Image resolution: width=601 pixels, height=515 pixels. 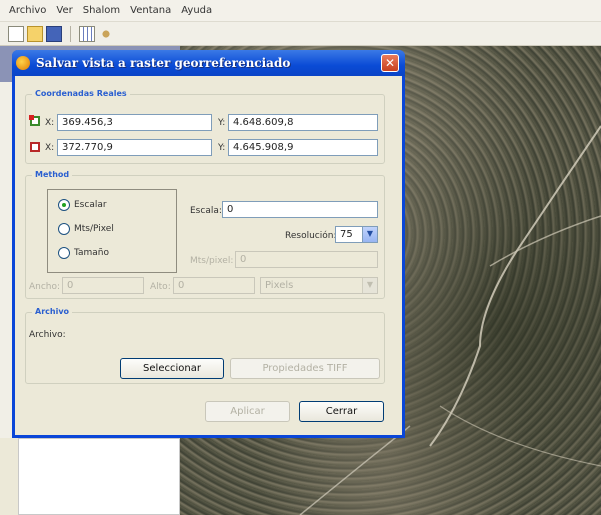 I want to click on resolucion-value: 75, so click(x=346, y=234).